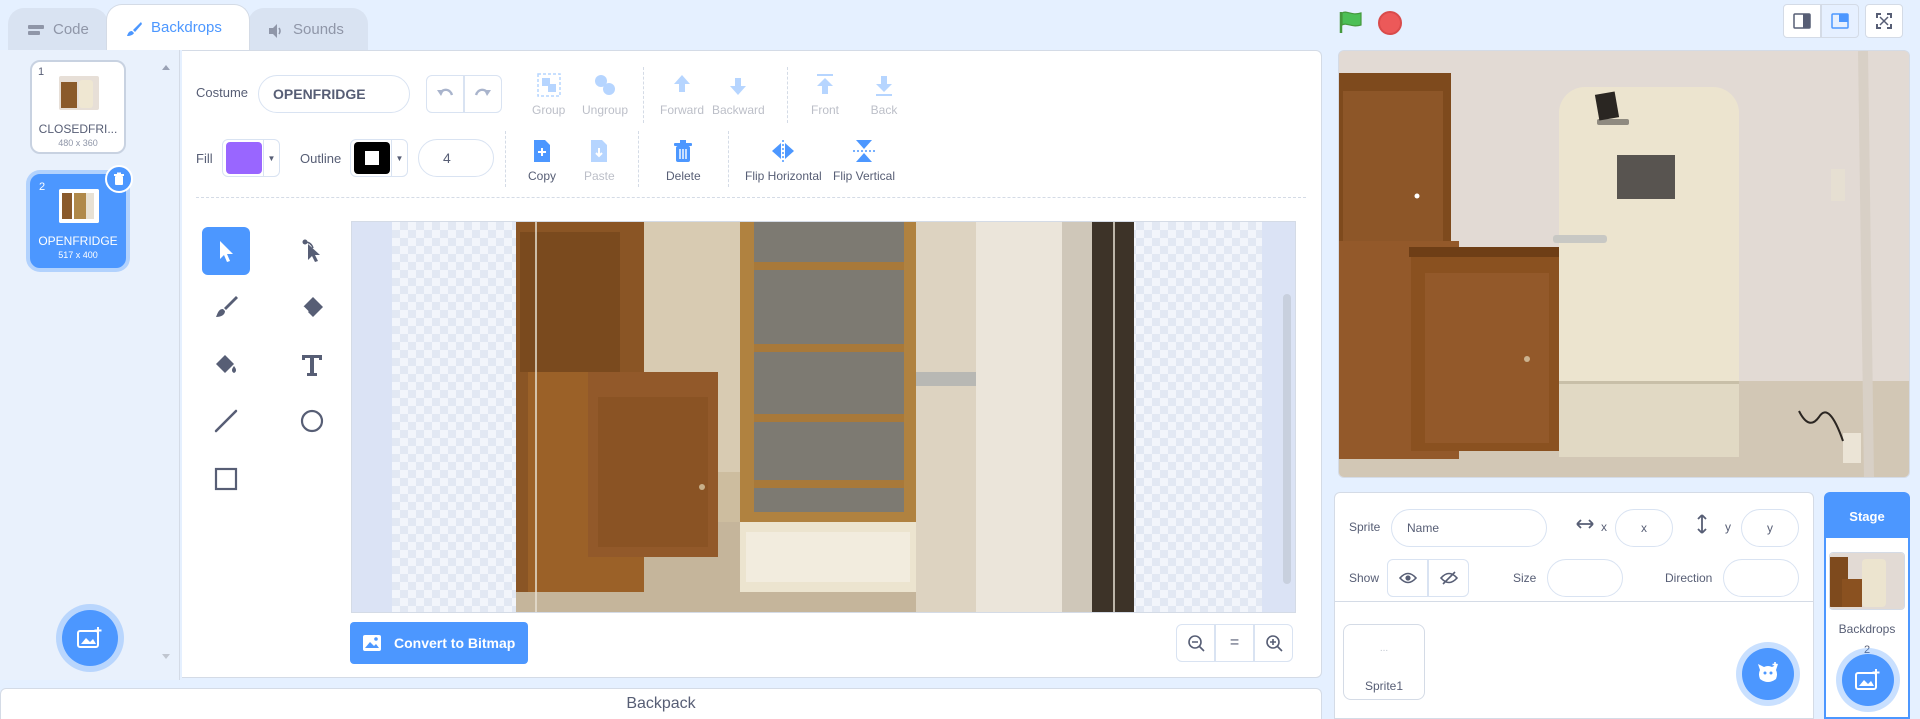  Describe the element at coordinates (226, 421) in the screenshot. I see `line-tool` at that location.